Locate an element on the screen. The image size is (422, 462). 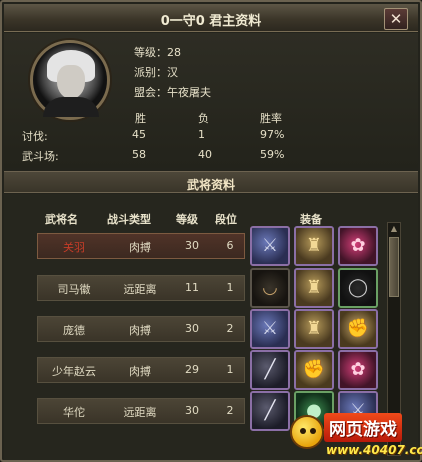
stats-label-arena: 武斗场: is located at coordinates (40, 156).